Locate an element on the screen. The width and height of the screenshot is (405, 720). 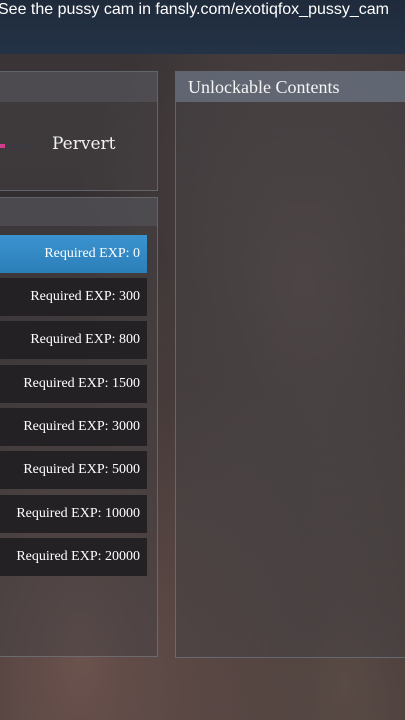
level-button-10000: Required EXP: 10000 is located at coordinates (73, 514).